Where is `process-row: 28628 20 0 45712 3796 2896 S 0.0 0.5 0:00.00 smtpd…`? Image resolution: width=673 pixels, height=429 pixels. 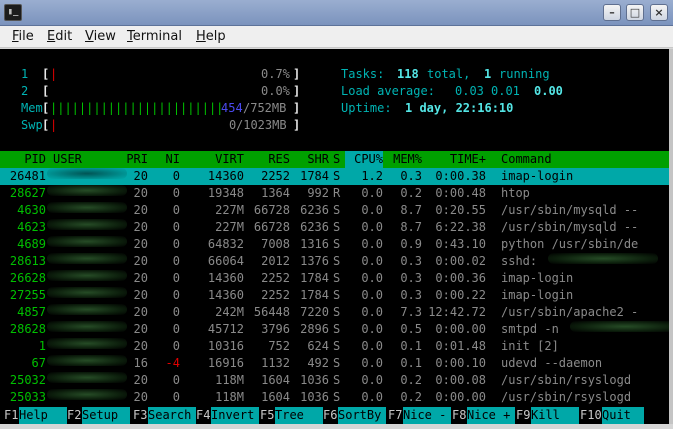 process-row: 28628 20 0 45712 3796 2896 S 0.0 0.5 0:00.00 smtpd… is located at coordinates (334, 329).